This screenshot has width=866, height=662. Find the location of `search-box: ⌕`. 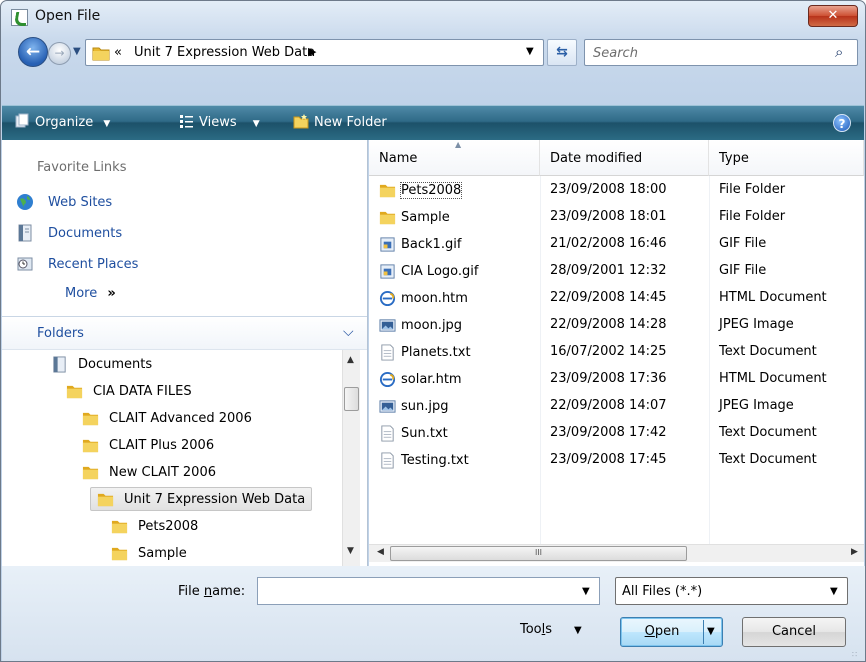

search-box: ⌕ is located at coordinates (721, 52).